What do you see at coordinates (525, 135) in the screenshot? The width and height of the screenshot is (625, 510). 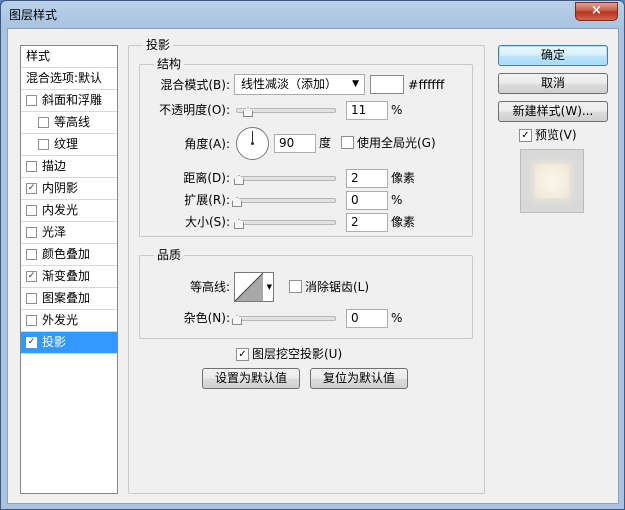 I see `preview-checkbox: ✓` at bounding box center [525, 135].